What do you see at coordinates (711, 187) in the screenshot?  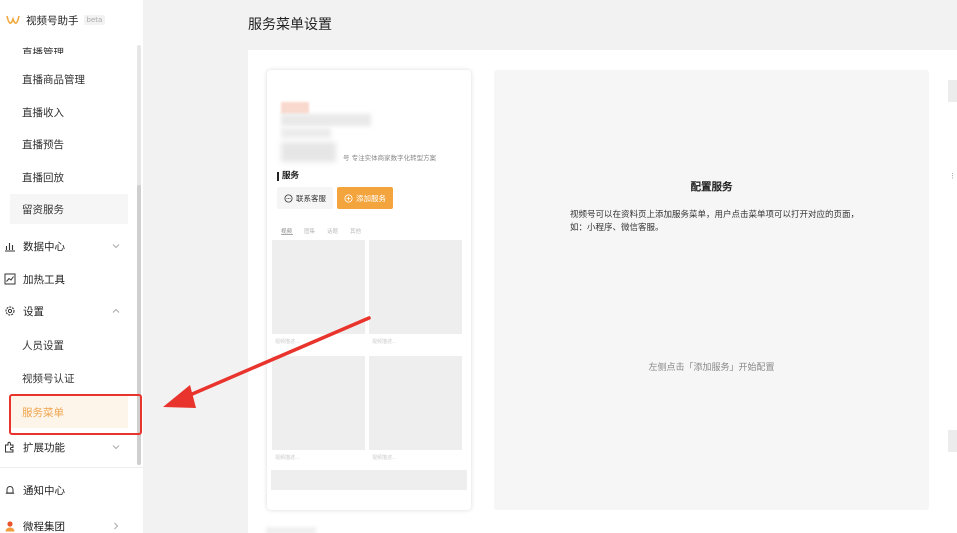 I see `config-title: 配置服务` at bounding box center [711, 187].